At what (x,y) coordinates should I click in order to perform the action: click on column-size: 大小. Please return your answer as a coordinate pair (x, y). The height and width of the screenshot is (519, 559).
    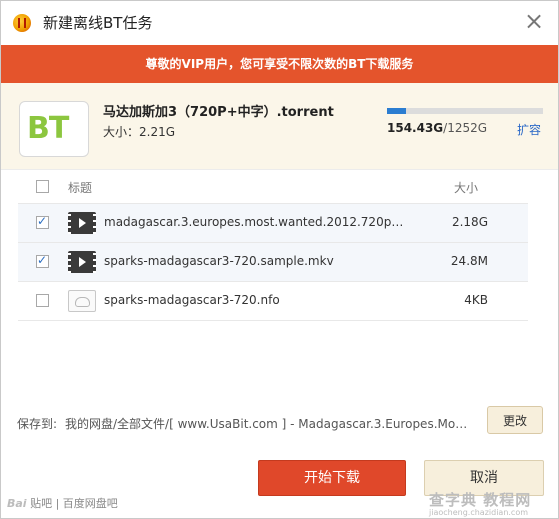
    Looking at the image, I should click on (466, 188).